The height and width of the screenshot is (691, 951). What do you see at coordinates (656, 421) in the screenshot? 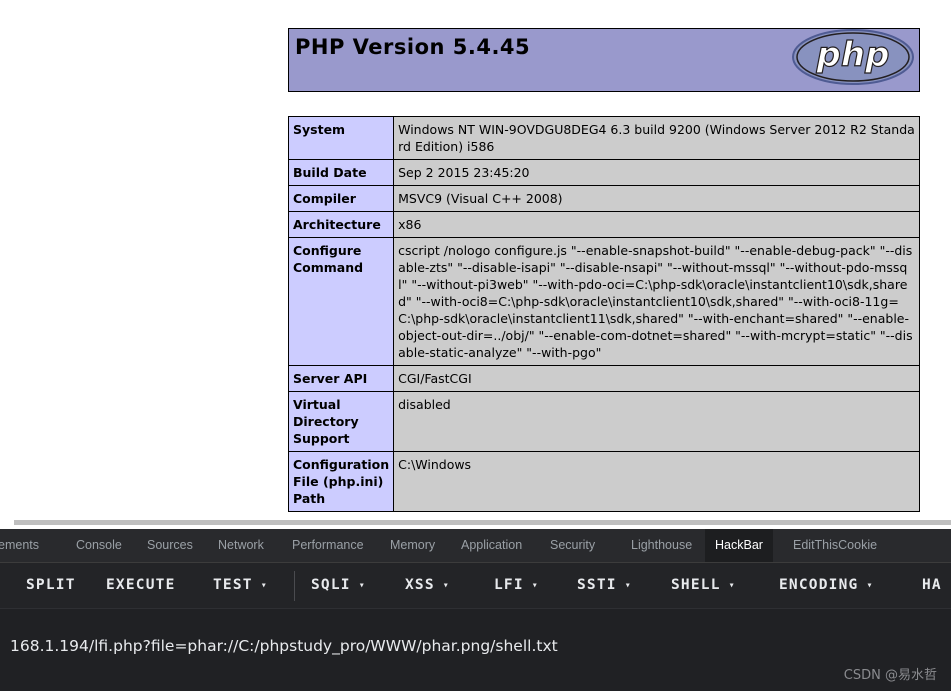
I see `info-row-value: disabled` at bounding box center [656, 421].